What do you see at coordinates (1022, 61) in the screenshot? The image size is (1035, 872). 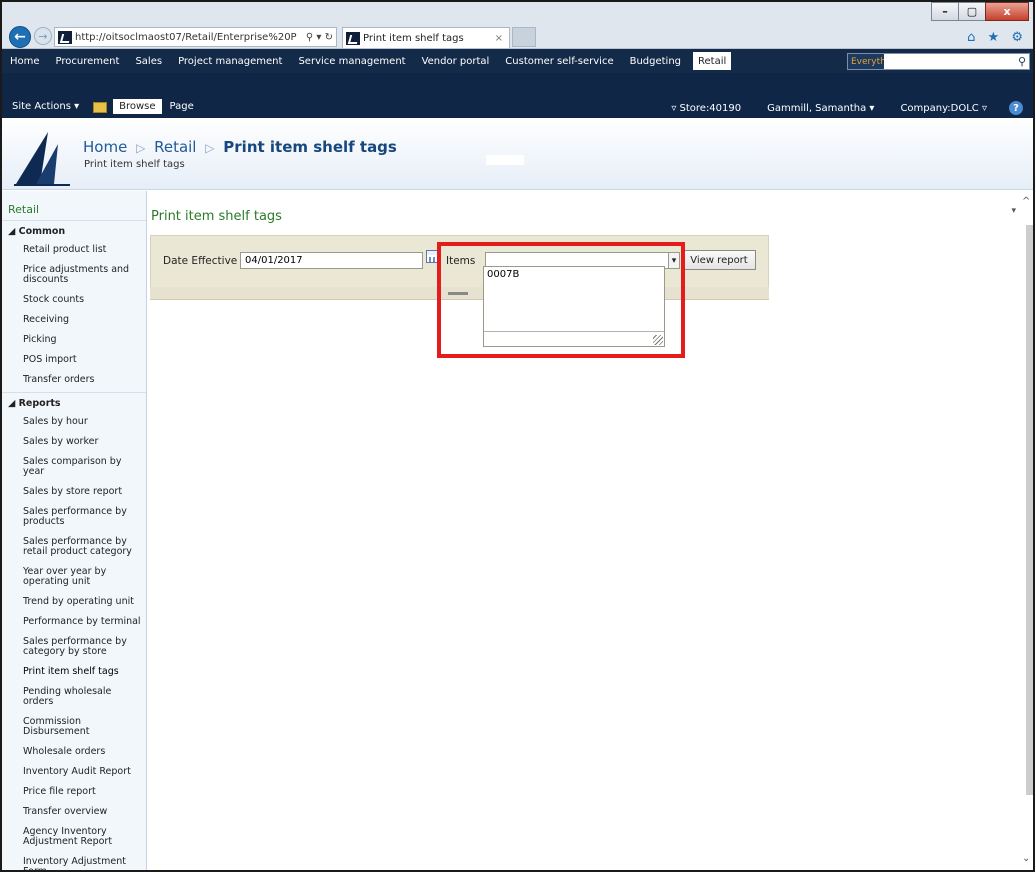 I see `search-icon: ⚲` at bounding box center [1022, 61].